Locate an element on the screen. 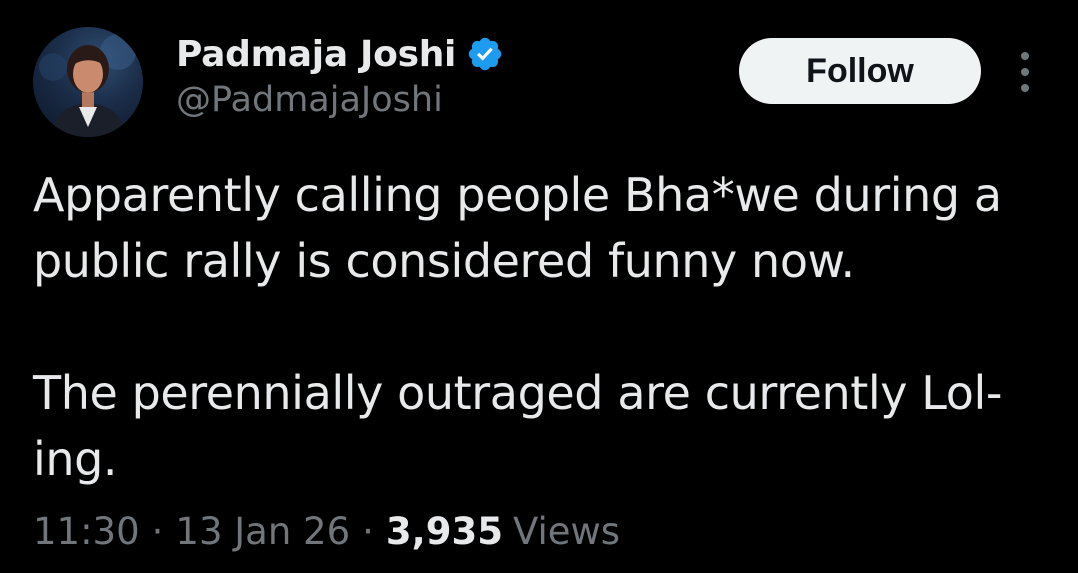 This screenshot has height=573, width=1078. author-handle: @PadmajaJoshi is located at coordinates (309, 100).